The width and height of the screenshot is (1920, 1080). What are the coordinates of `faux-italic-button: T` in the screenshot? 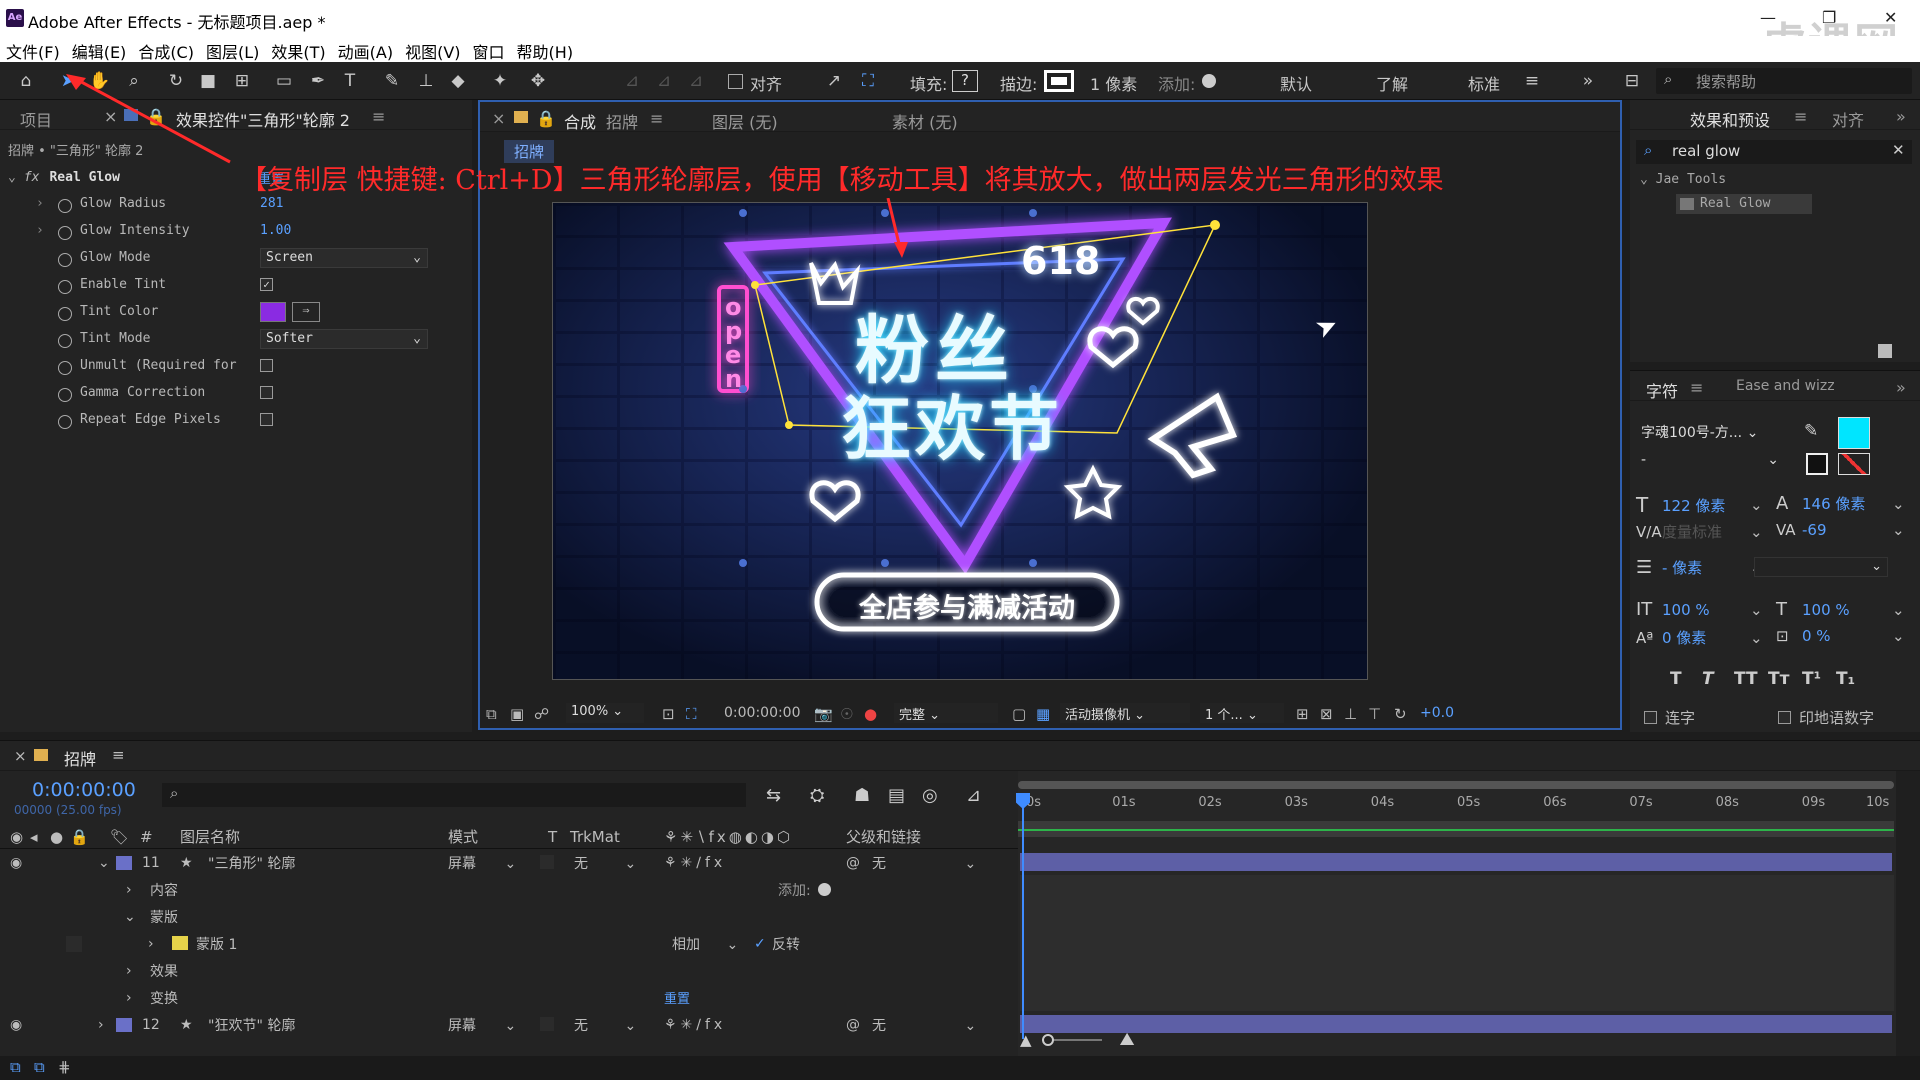 It's located at (1718, 679).